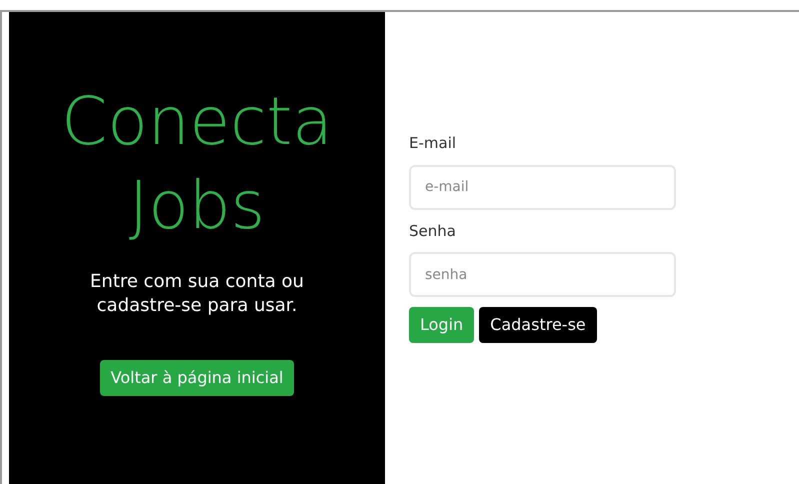 The image size is (799, 484). I want to click on field-label: Senha, so click(433, 231).